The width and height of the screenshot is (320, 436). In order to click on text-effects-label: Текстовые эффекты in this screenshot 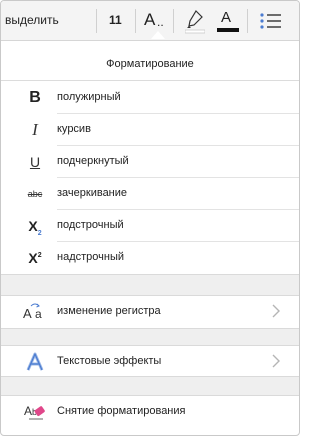, I will do `click(109, 361)`.